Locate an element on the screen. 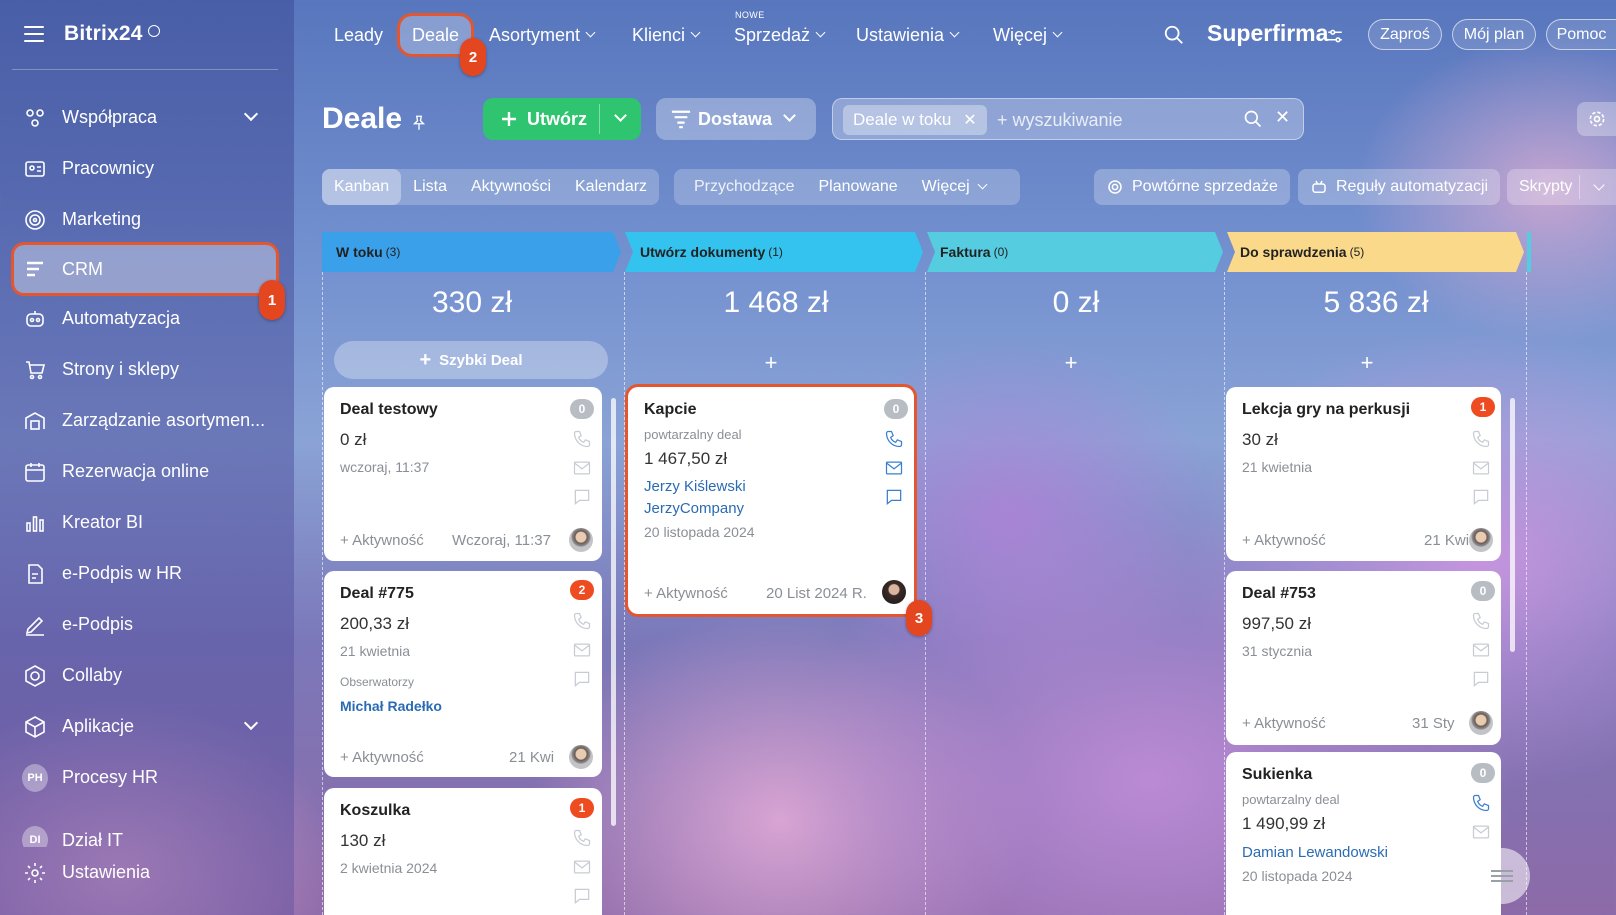  settings-button is located at coordinates (1596, 119).